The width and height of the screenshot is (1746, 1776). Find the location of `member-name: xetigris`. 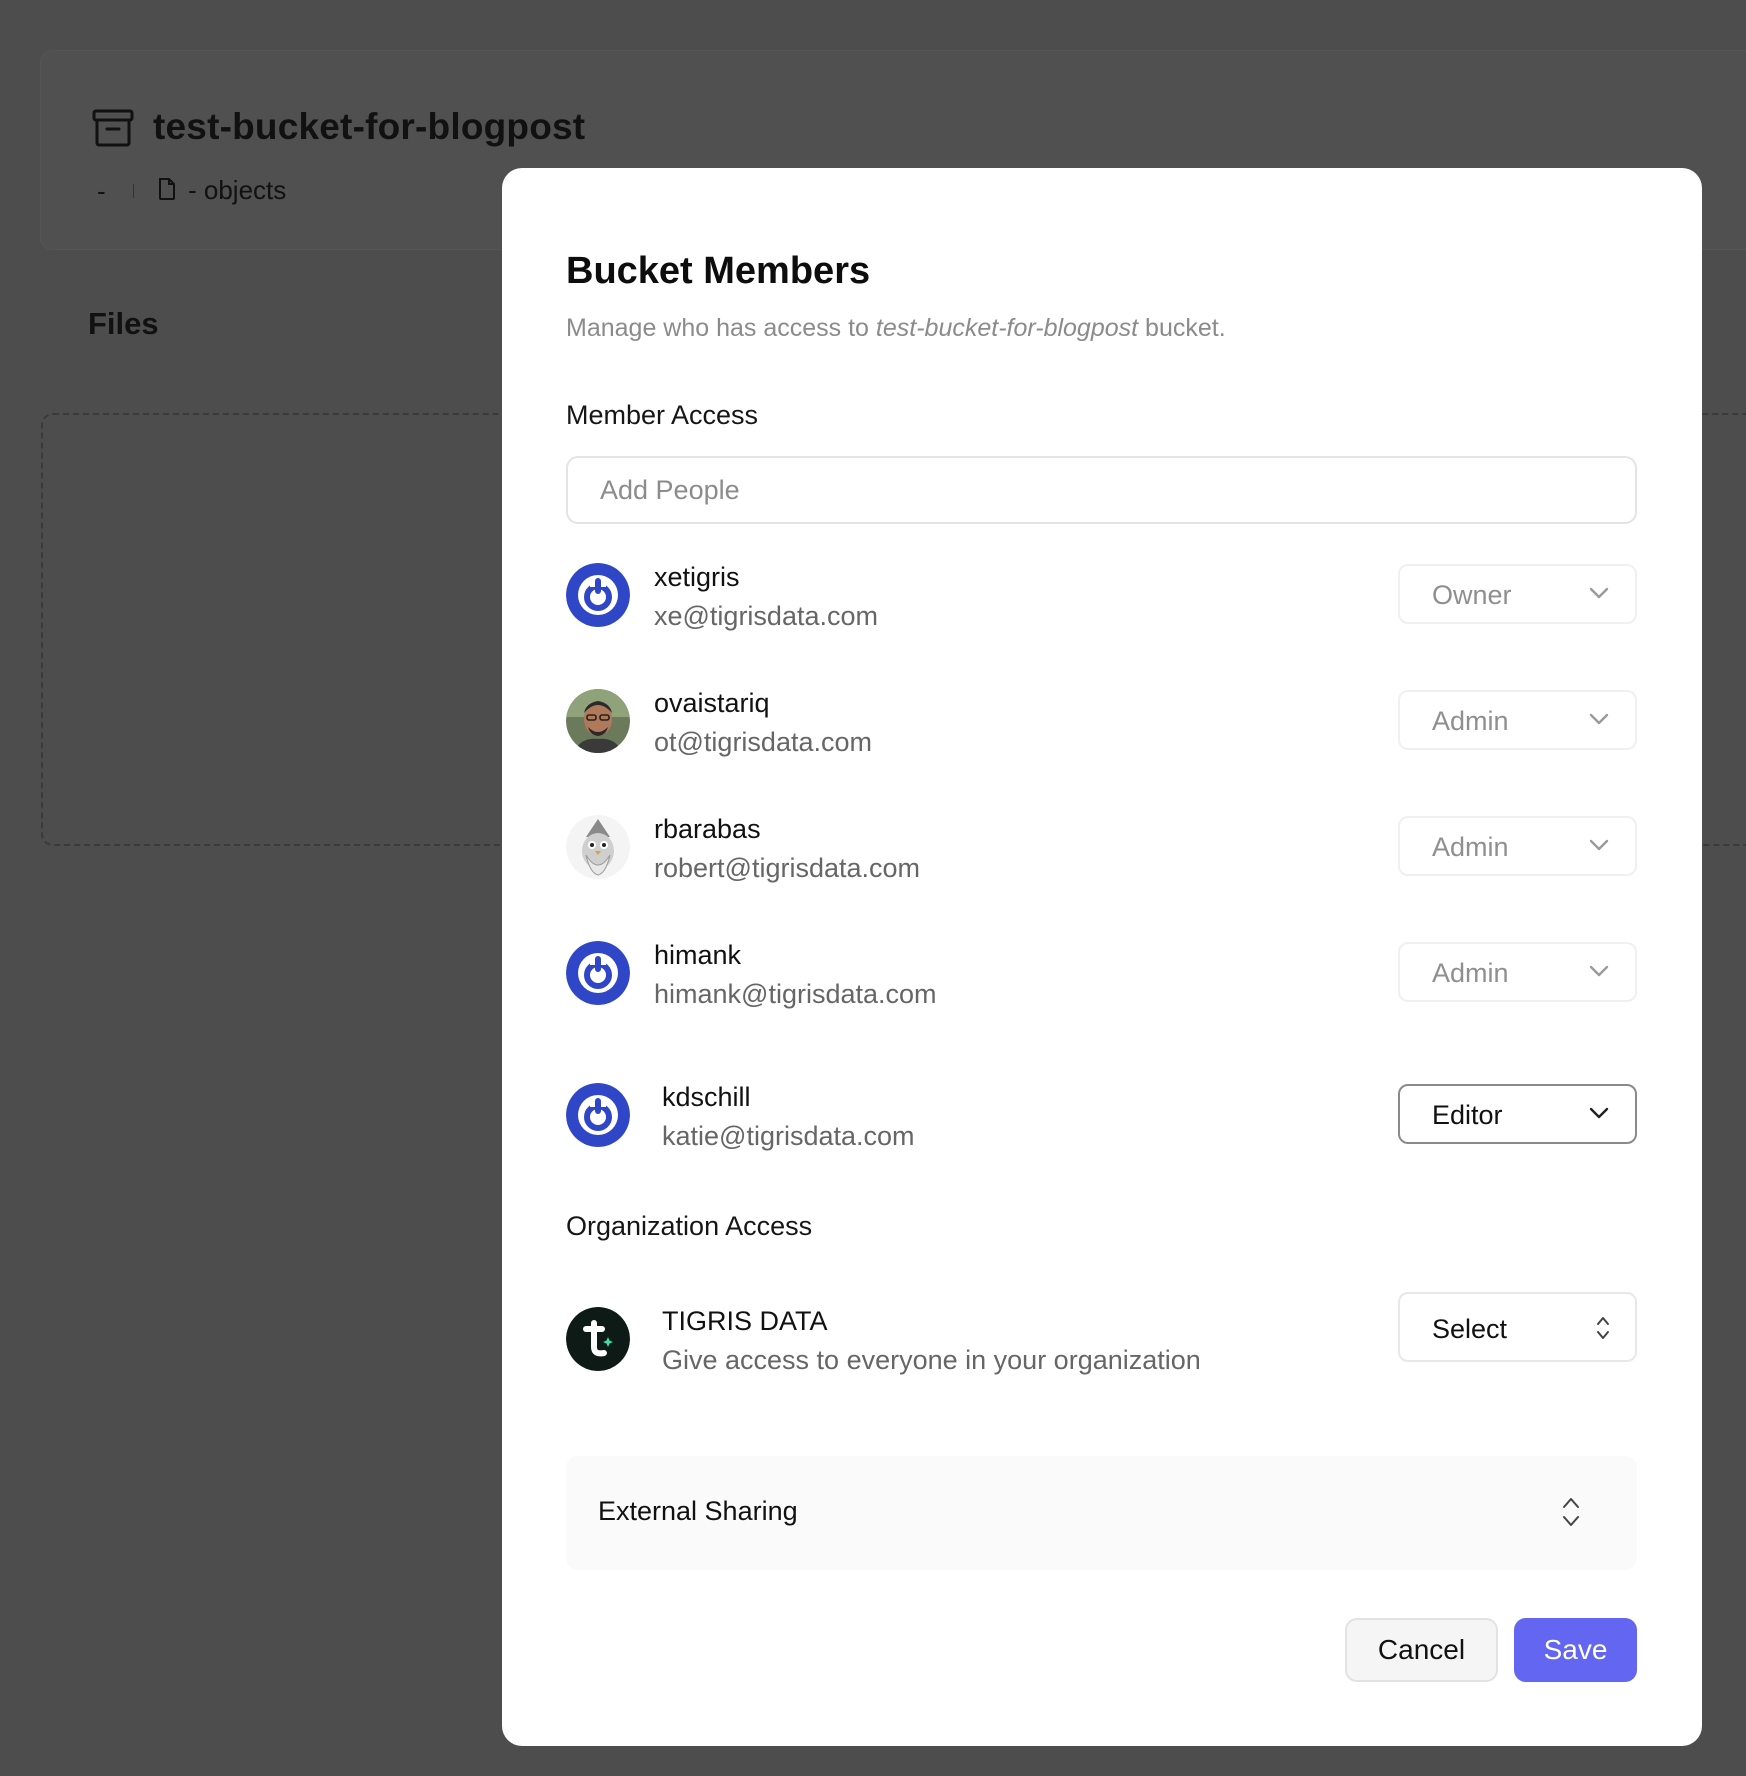

member-name: xetigris is located at coordinates (697, 577).